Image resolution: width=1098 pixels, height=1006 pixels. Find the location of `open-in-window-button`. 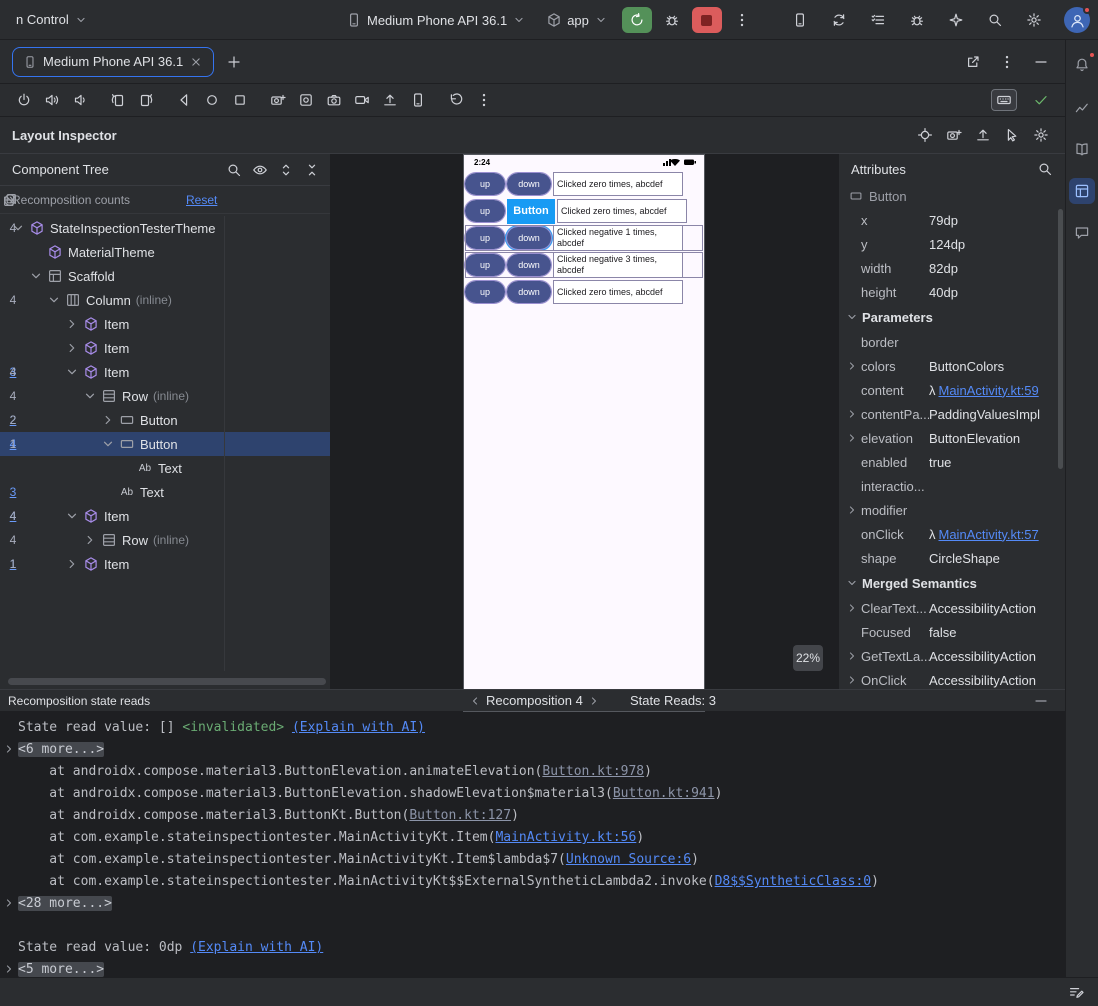

open-in-window-button is located at coordinates (973, 62).